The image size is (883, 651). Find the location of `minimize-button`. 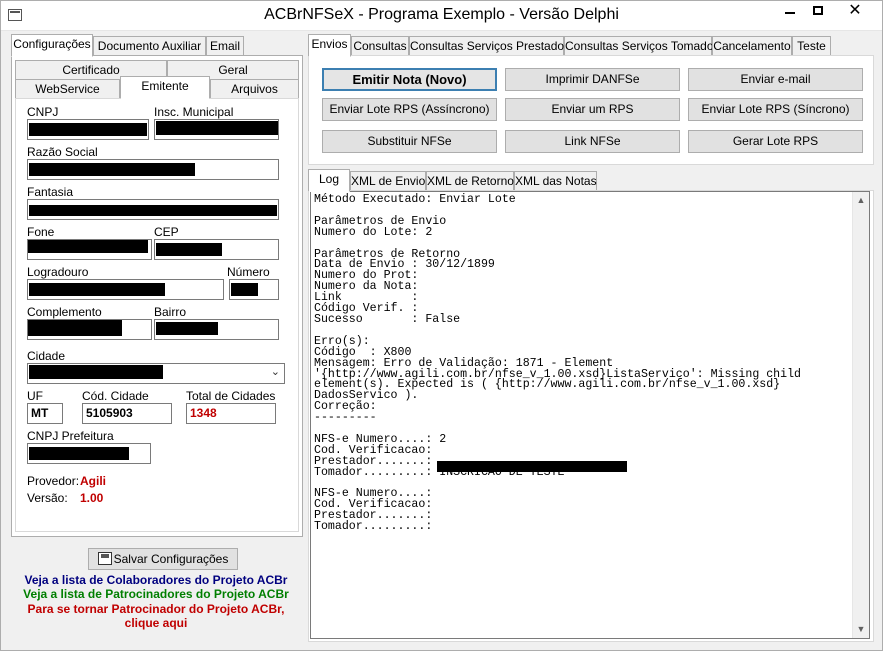

minimize-button is located at coordinates (790, 12).